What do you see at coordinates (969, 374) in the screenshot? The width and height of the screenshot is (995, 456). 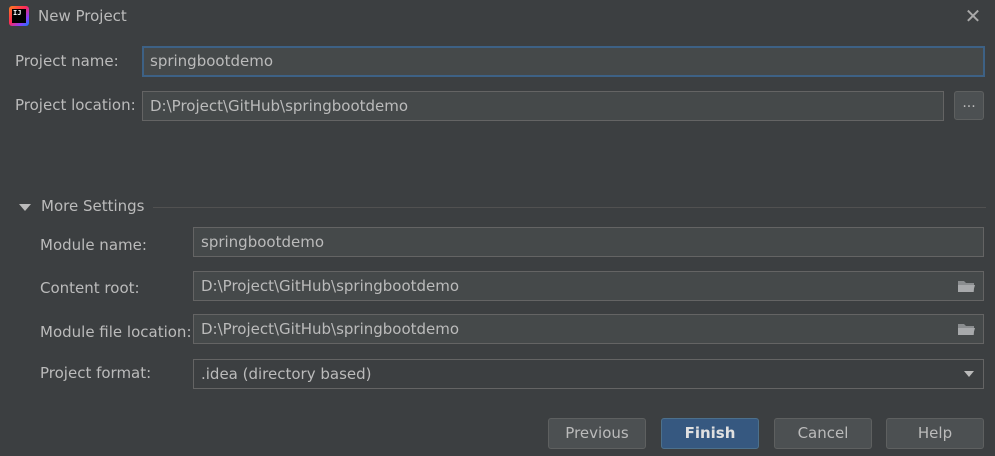 I see `chevron-down-icon` at bounding box center [969, 374].